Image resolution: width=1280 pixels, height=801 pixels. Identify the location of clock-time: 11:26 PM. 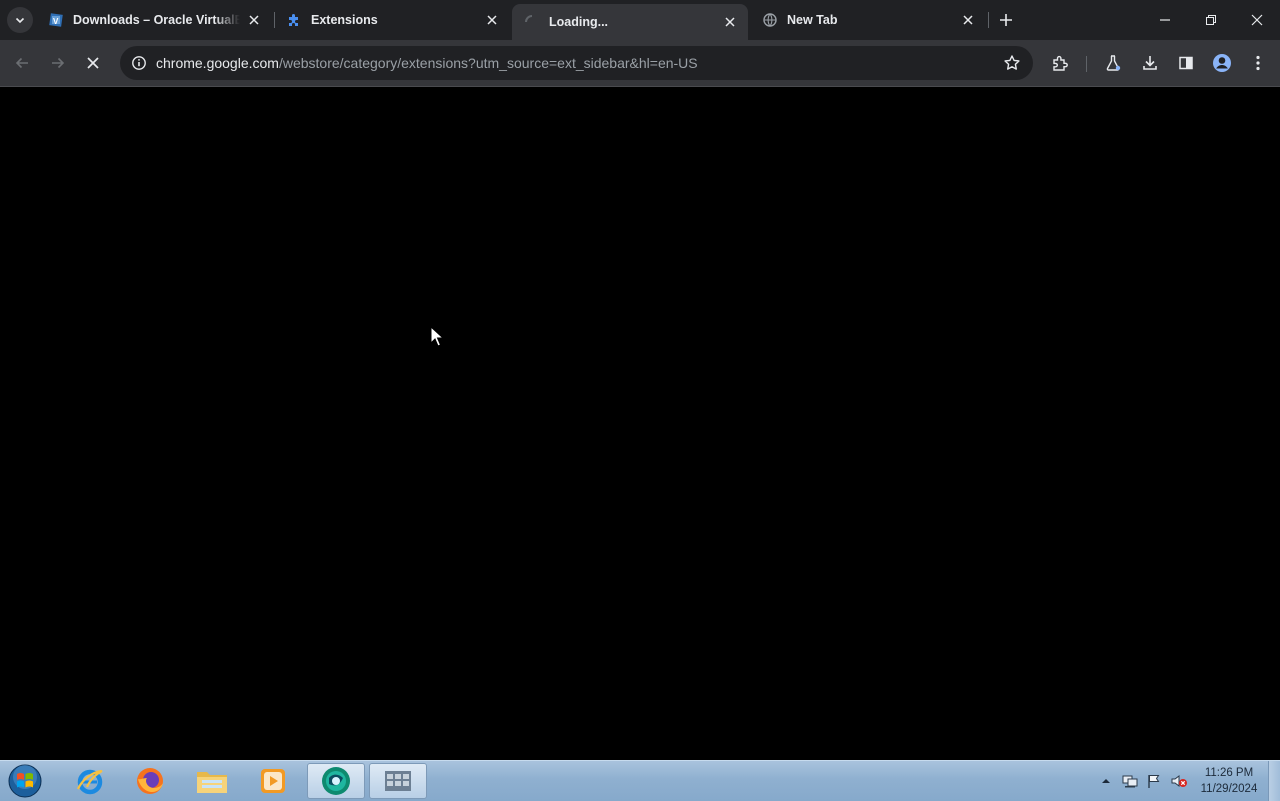
(1229, 773).